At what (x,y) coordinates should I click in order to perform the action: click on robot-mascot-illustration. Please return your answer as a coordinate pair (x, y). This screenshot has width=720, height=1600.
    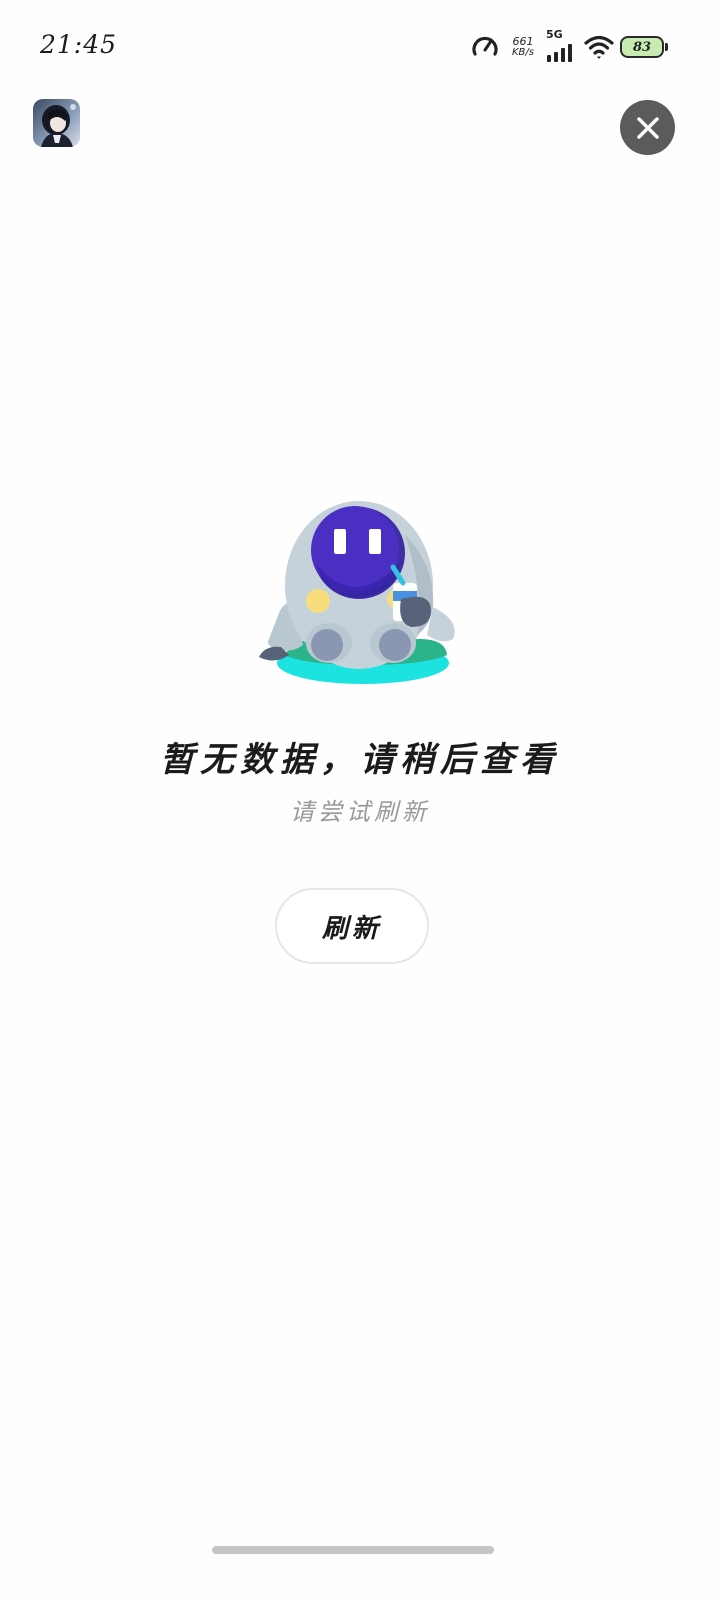
    Looking at the image, I should click on (357, 592).